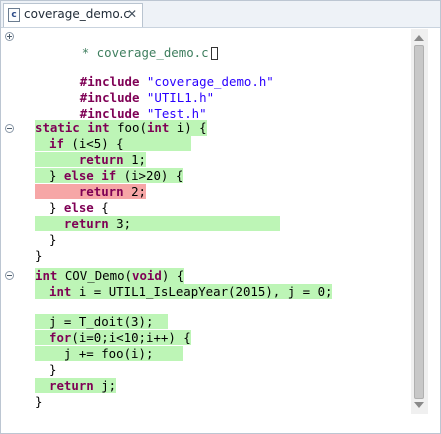 Image resolution: width=441 pixels, height=434 pixels. I want to click on code-line-covered: int COV_Demo(void) {, so click(110, 276).